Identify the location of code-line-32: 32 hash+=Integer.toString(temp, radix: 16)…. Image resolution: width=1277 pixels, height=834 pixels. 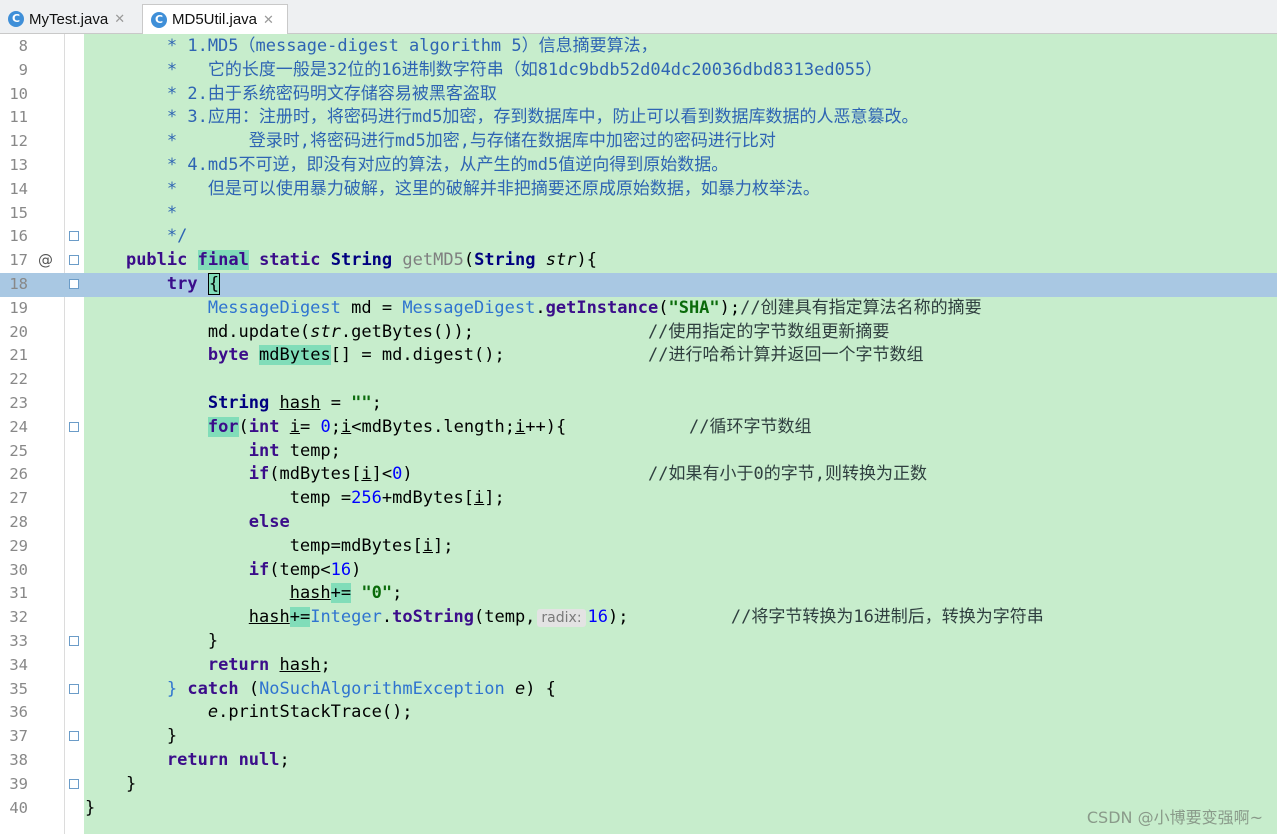
(638, 618).